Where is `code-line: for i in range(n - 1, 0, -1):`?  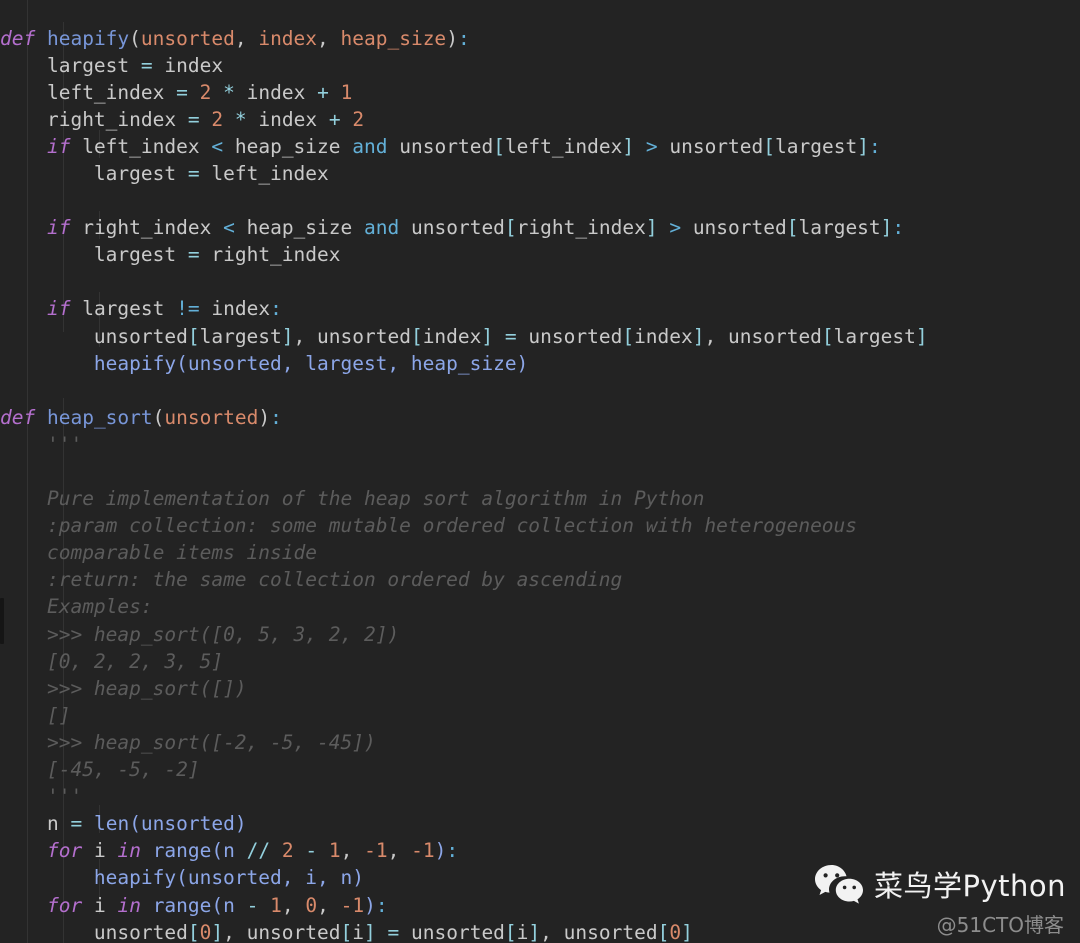
code-line: for i in range(n - 1, 0, -1): is located at coordinates (217, 905).